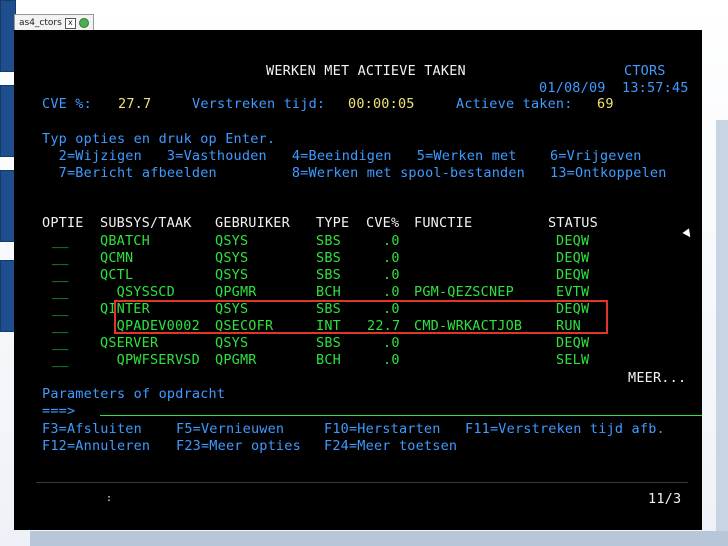 The image size is (728, 546). I want to click on f23-more-options-key: F23=Meer opties, so click(238, 446).